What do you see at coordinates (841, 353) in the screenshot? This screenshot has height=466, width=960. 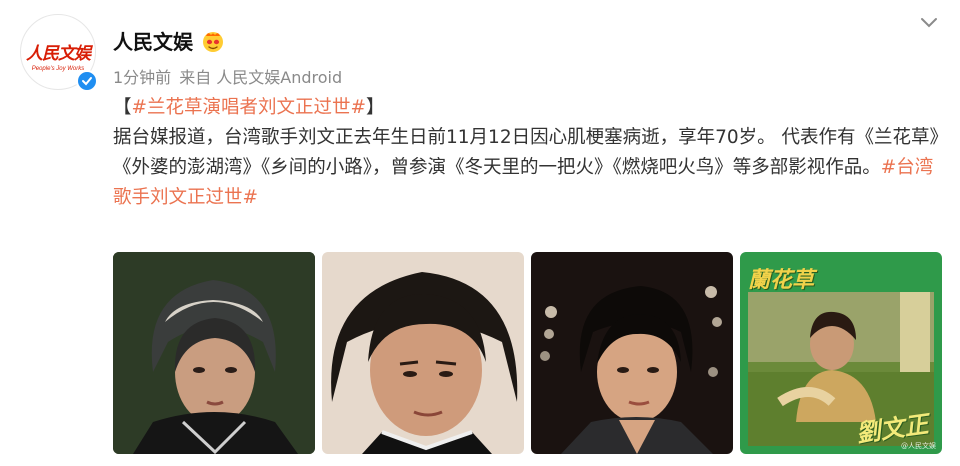 I see `photo-4-album-cover: 蘭花草 劉文正 @人民文娱` at bounding box center [841, 353].